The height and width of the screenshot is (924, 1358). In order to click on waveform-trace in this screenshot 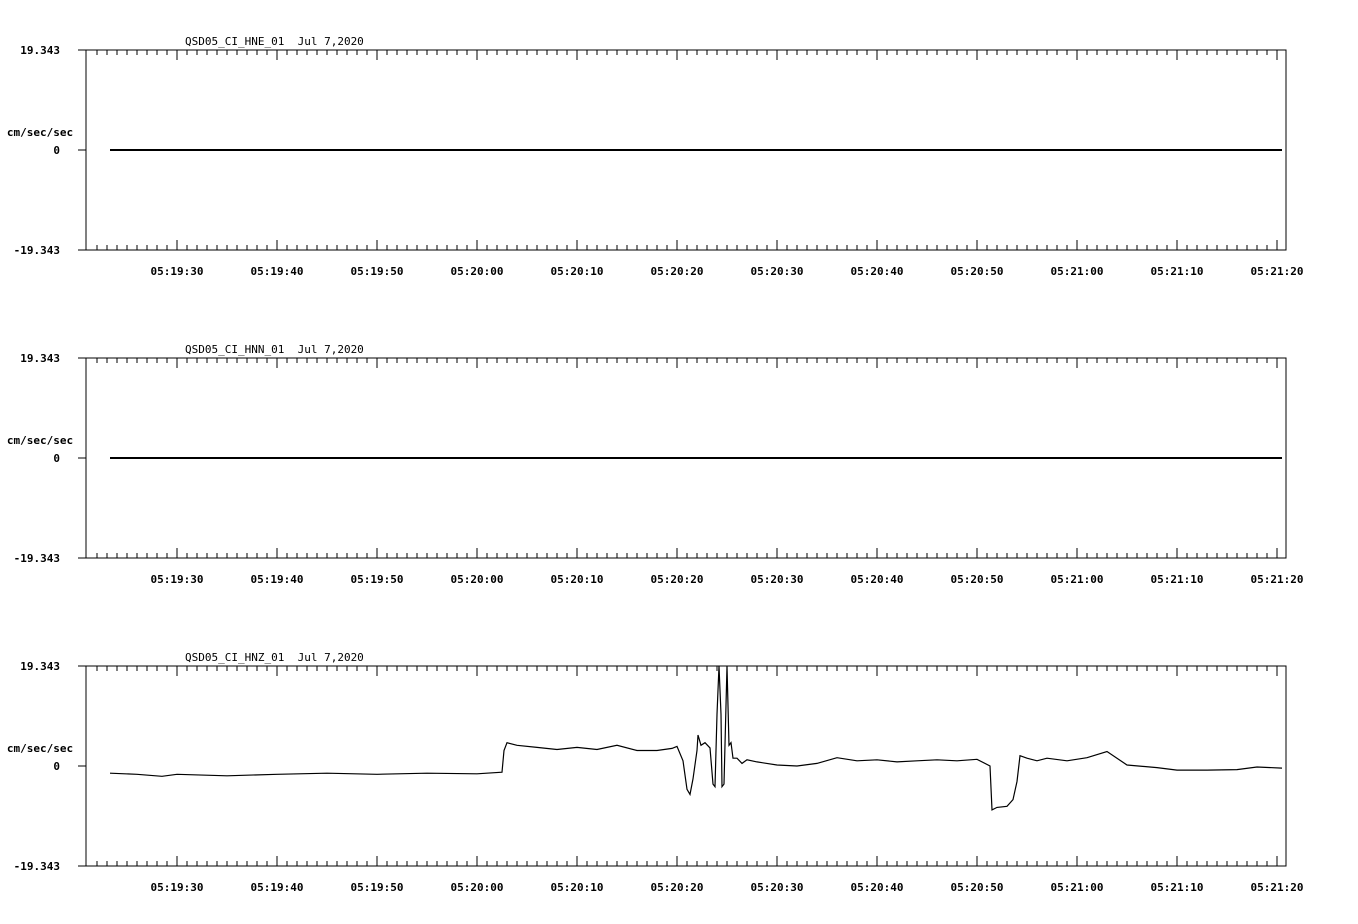, I will do `click(696, 738)`.